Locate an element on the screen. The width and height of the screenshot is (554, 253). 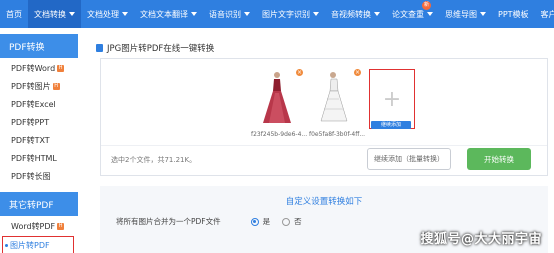
sidebar-item-label: PDF转Word is located at coordinates (33, 68).